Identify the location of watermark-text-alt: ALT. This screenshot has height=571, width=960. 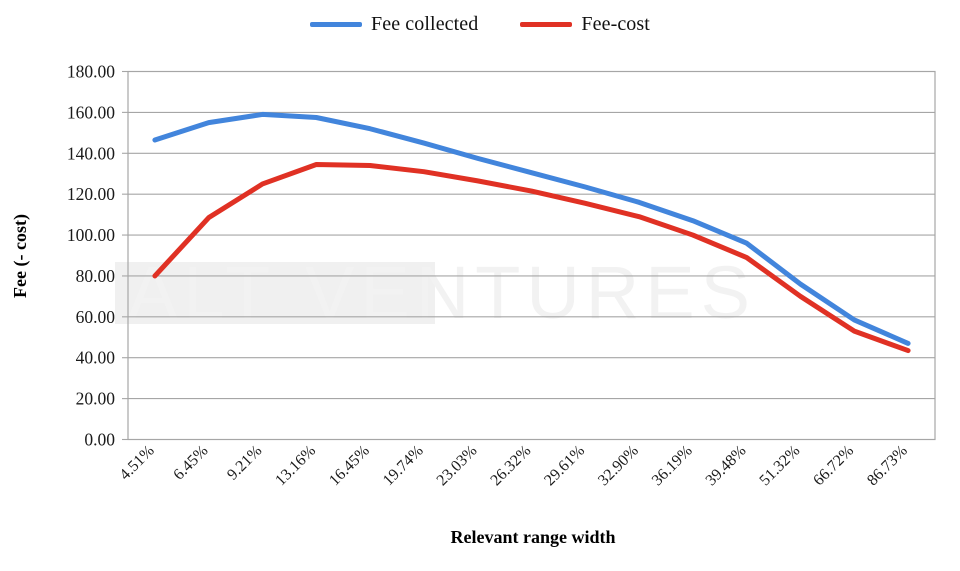
(202, 292).